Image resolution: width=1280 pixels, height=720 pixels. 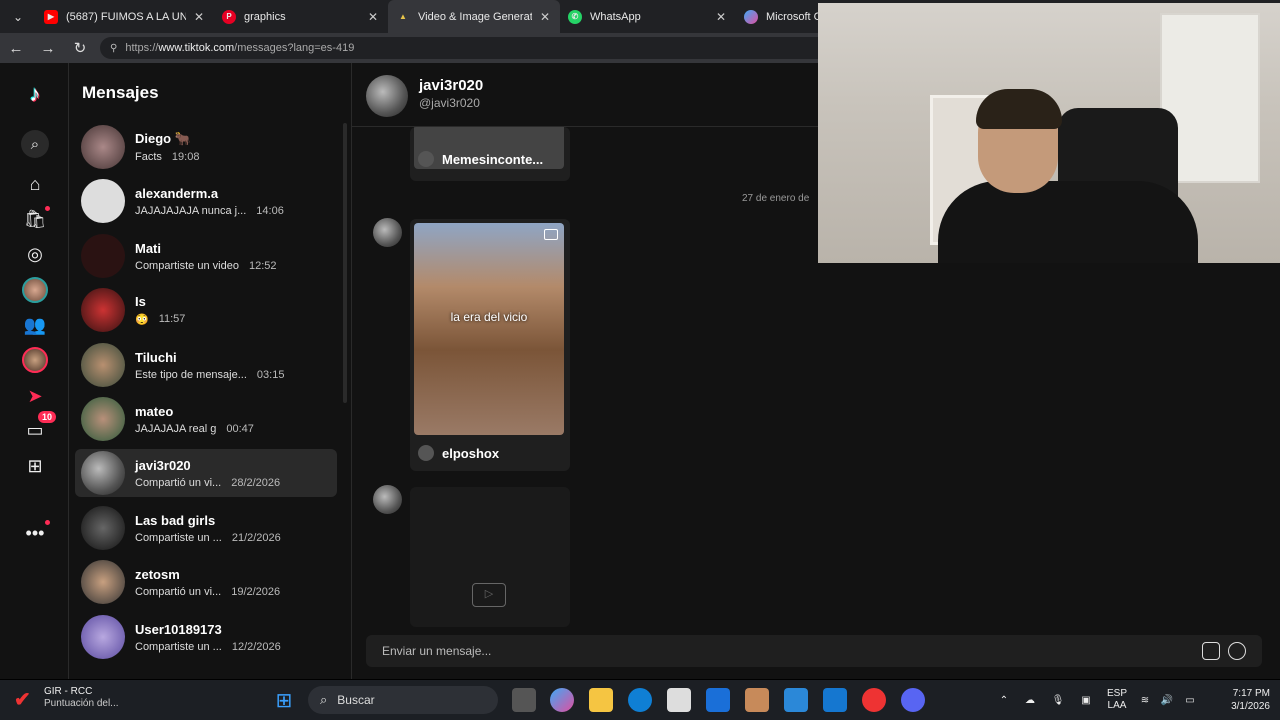 I want to click on outlook-icon, so click(x=835, y=700).